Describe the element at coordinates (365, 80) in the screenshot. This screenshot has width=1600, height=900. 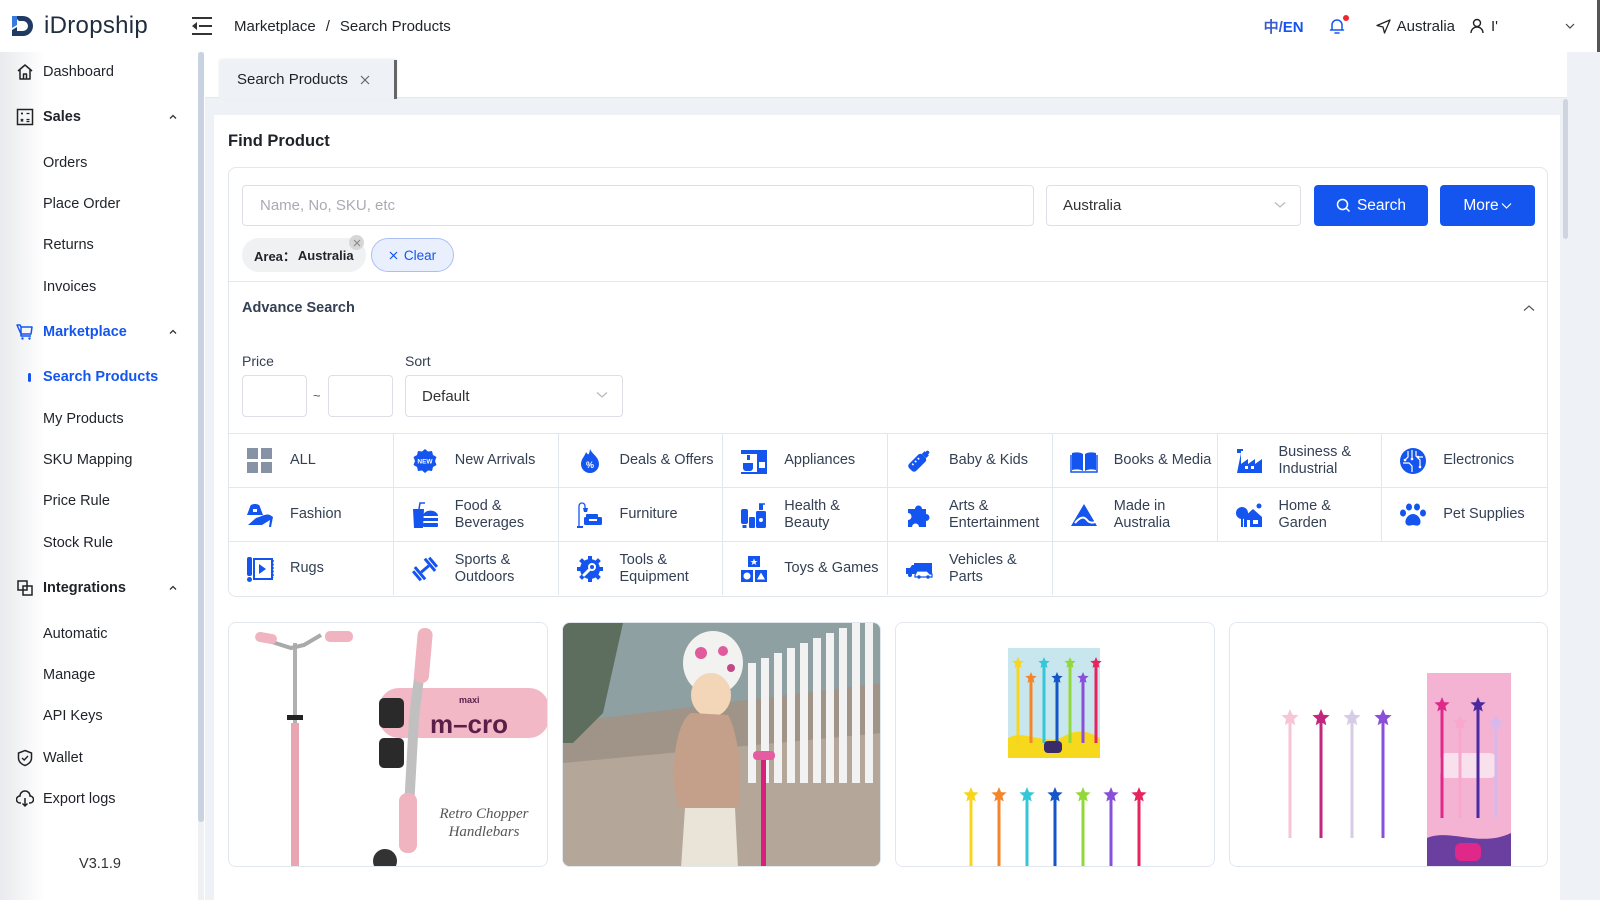
I see `close-tab-icon` at that location.